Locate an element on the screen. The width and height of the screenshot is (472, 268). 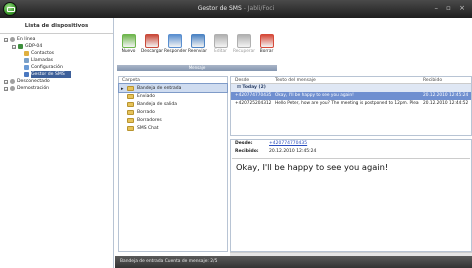
tree-item-label: En línea is located at coordinates (26, 39).